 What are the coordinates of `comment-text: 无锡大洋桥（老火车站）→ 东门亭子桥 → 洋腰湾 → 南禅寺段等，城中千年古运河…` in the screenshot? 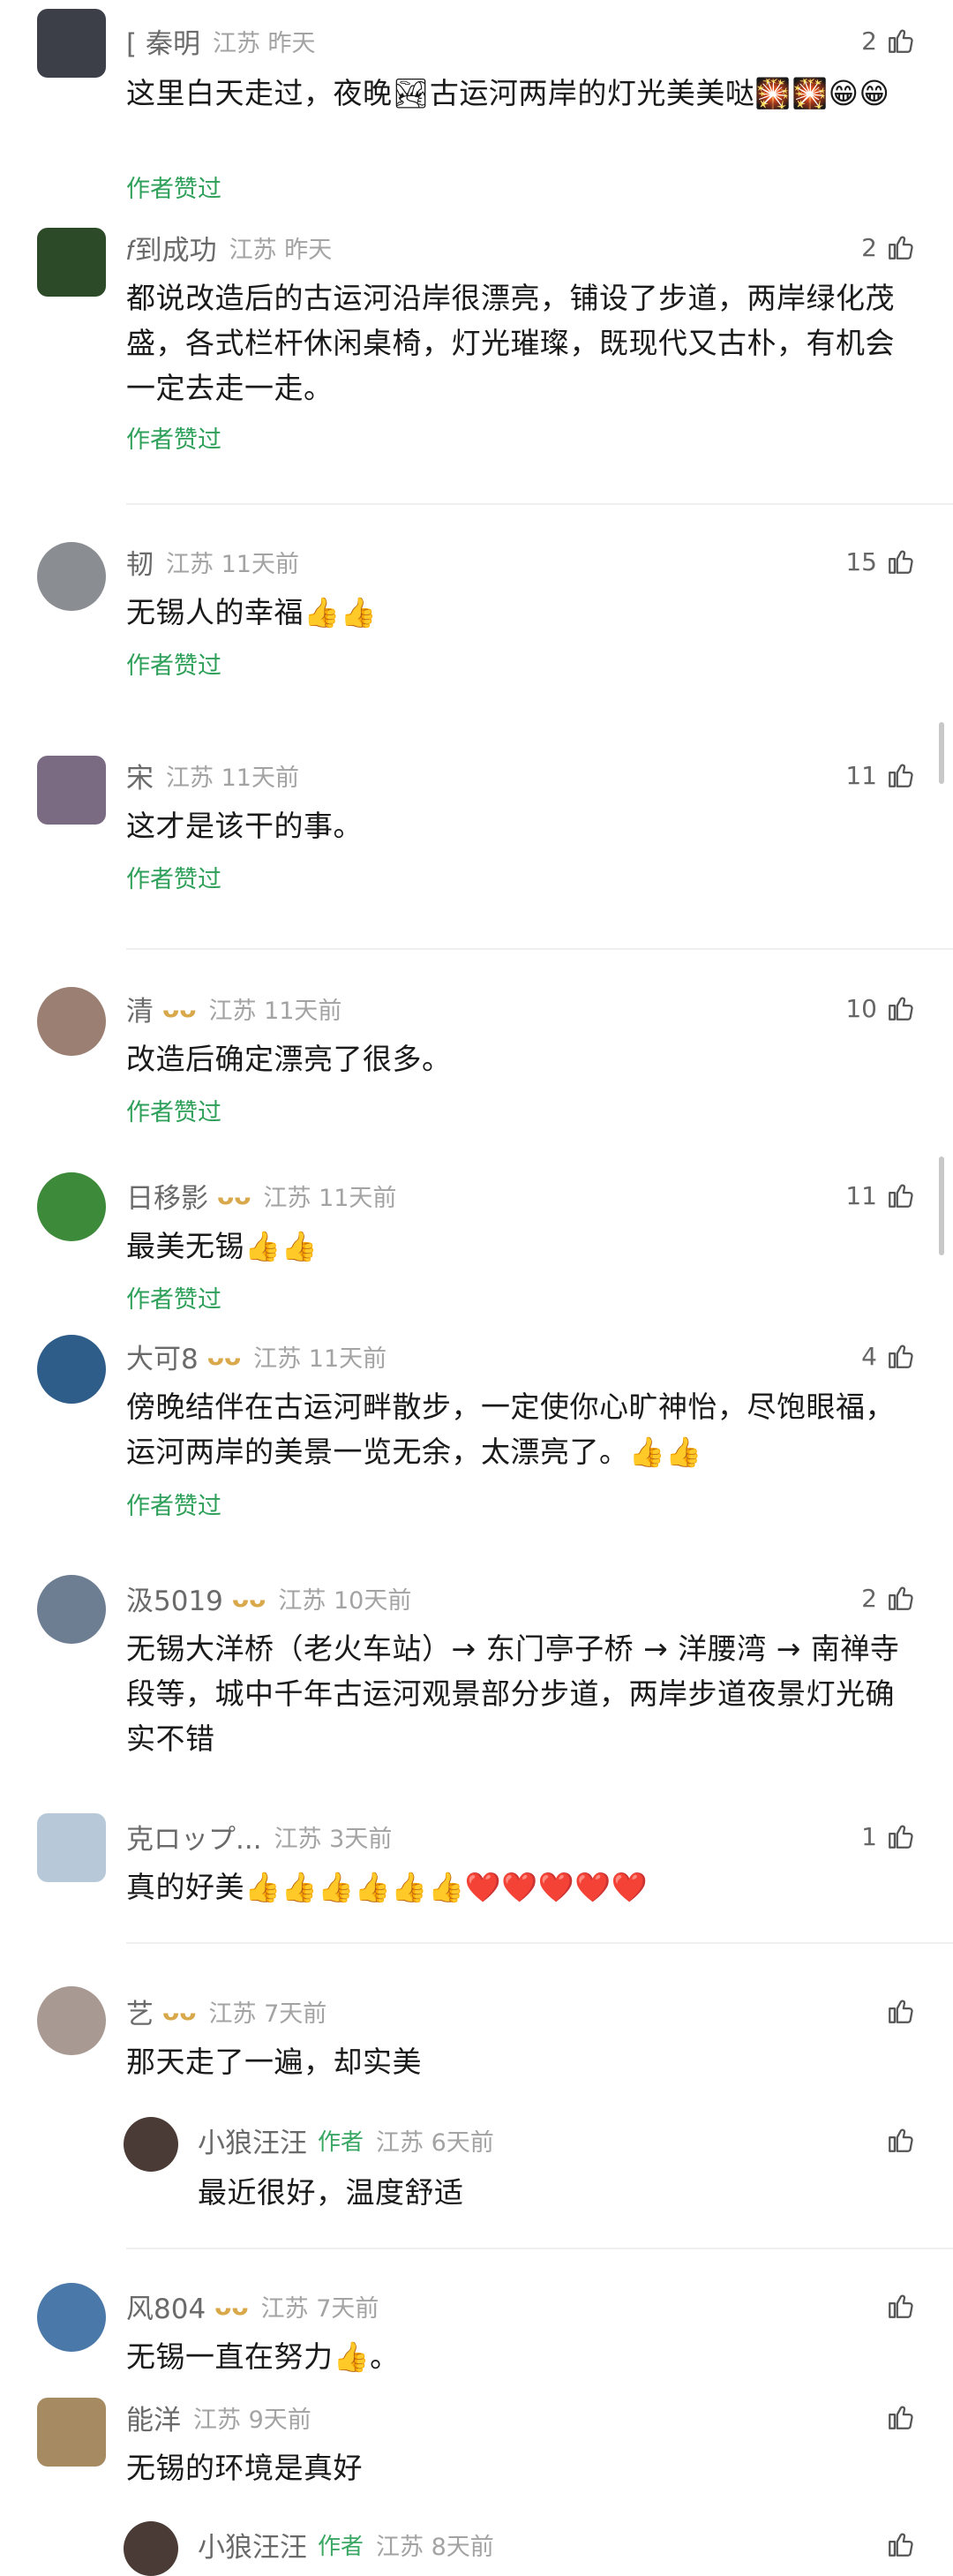 It's located at (513, 1694).